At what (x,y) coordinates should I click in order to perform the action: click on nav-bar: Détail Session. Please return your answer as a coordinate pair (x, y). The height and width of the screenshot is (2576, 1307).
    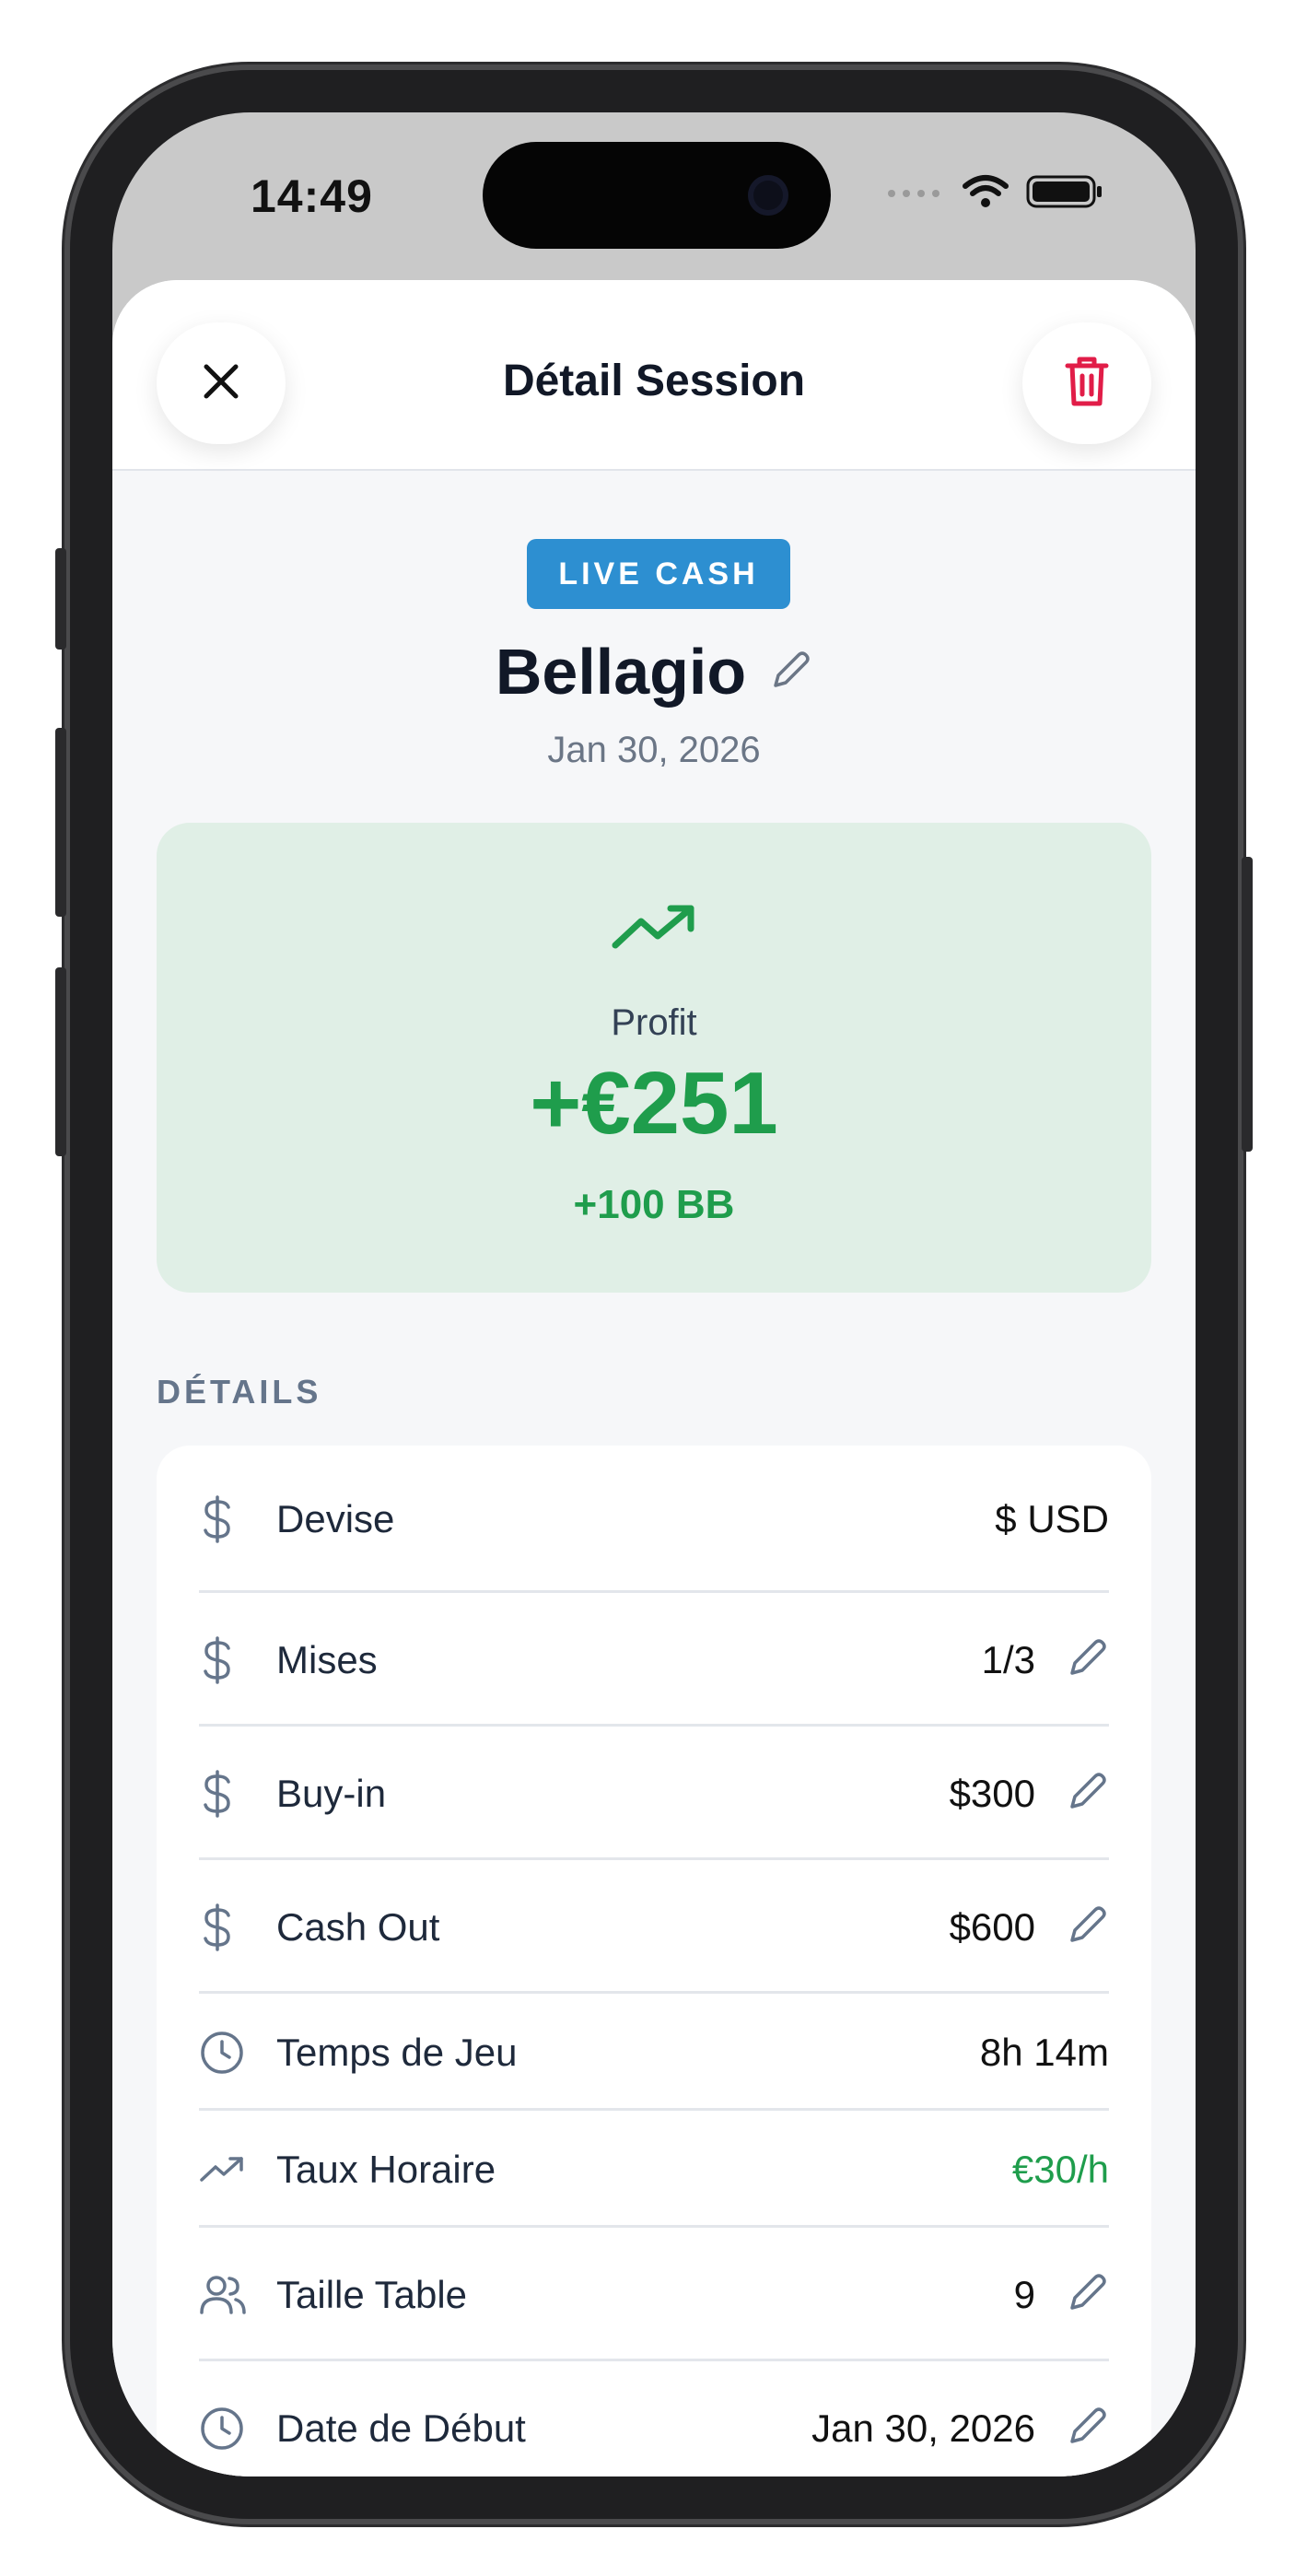
    Looking at the image, I should click on (654, 375).